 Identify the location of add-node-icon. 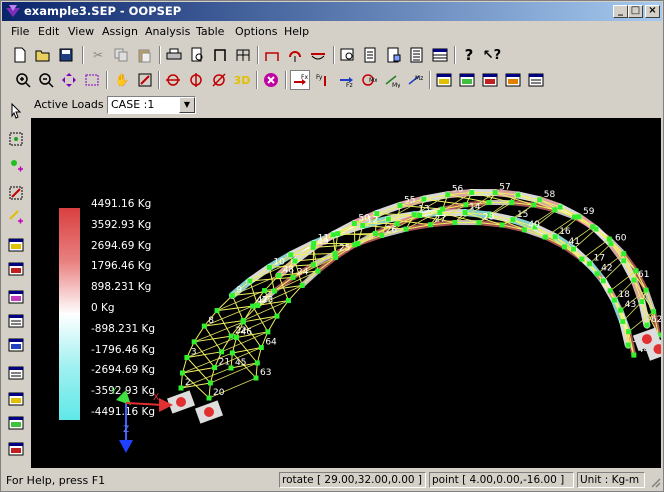
(16, 165).